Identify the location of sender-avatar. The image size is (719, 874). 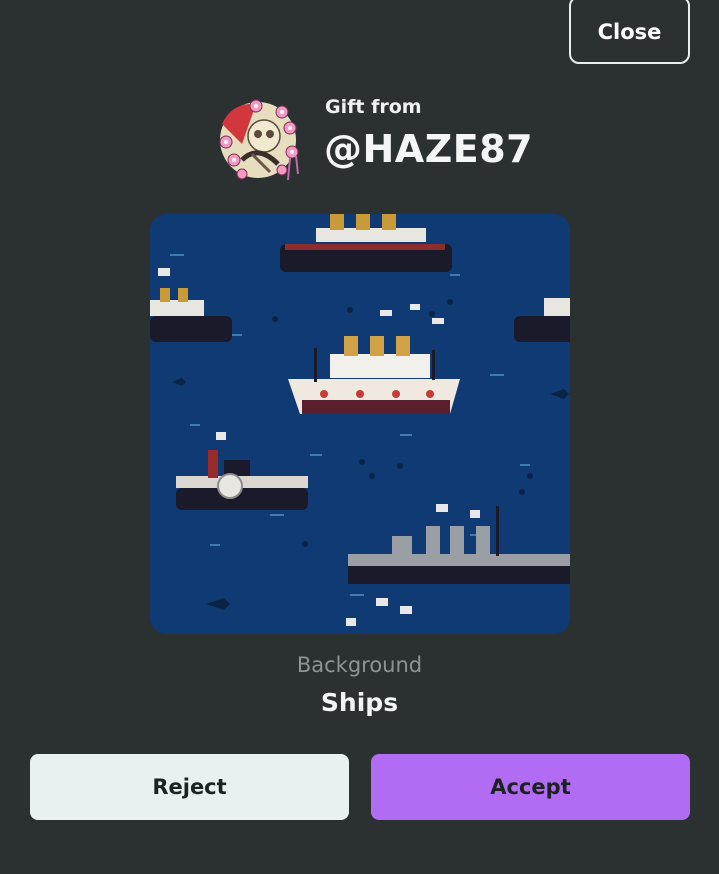
(258, 140).